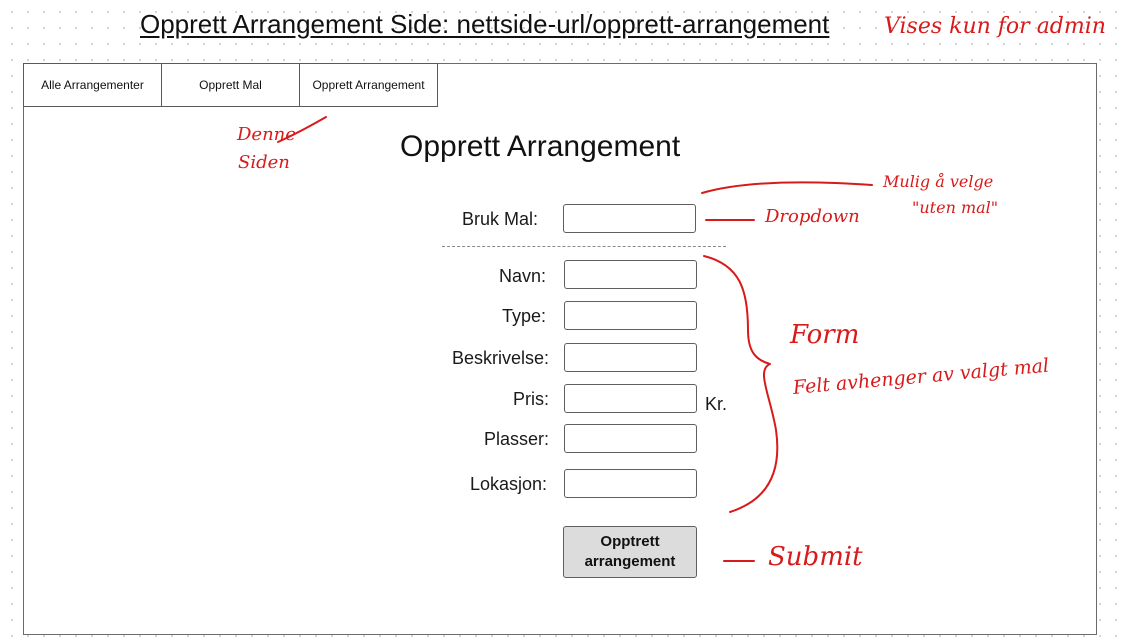 Image resolution: width=1127 pixels, height=643 pixels. I want to click on lokasjon-input, so click(630, 483).